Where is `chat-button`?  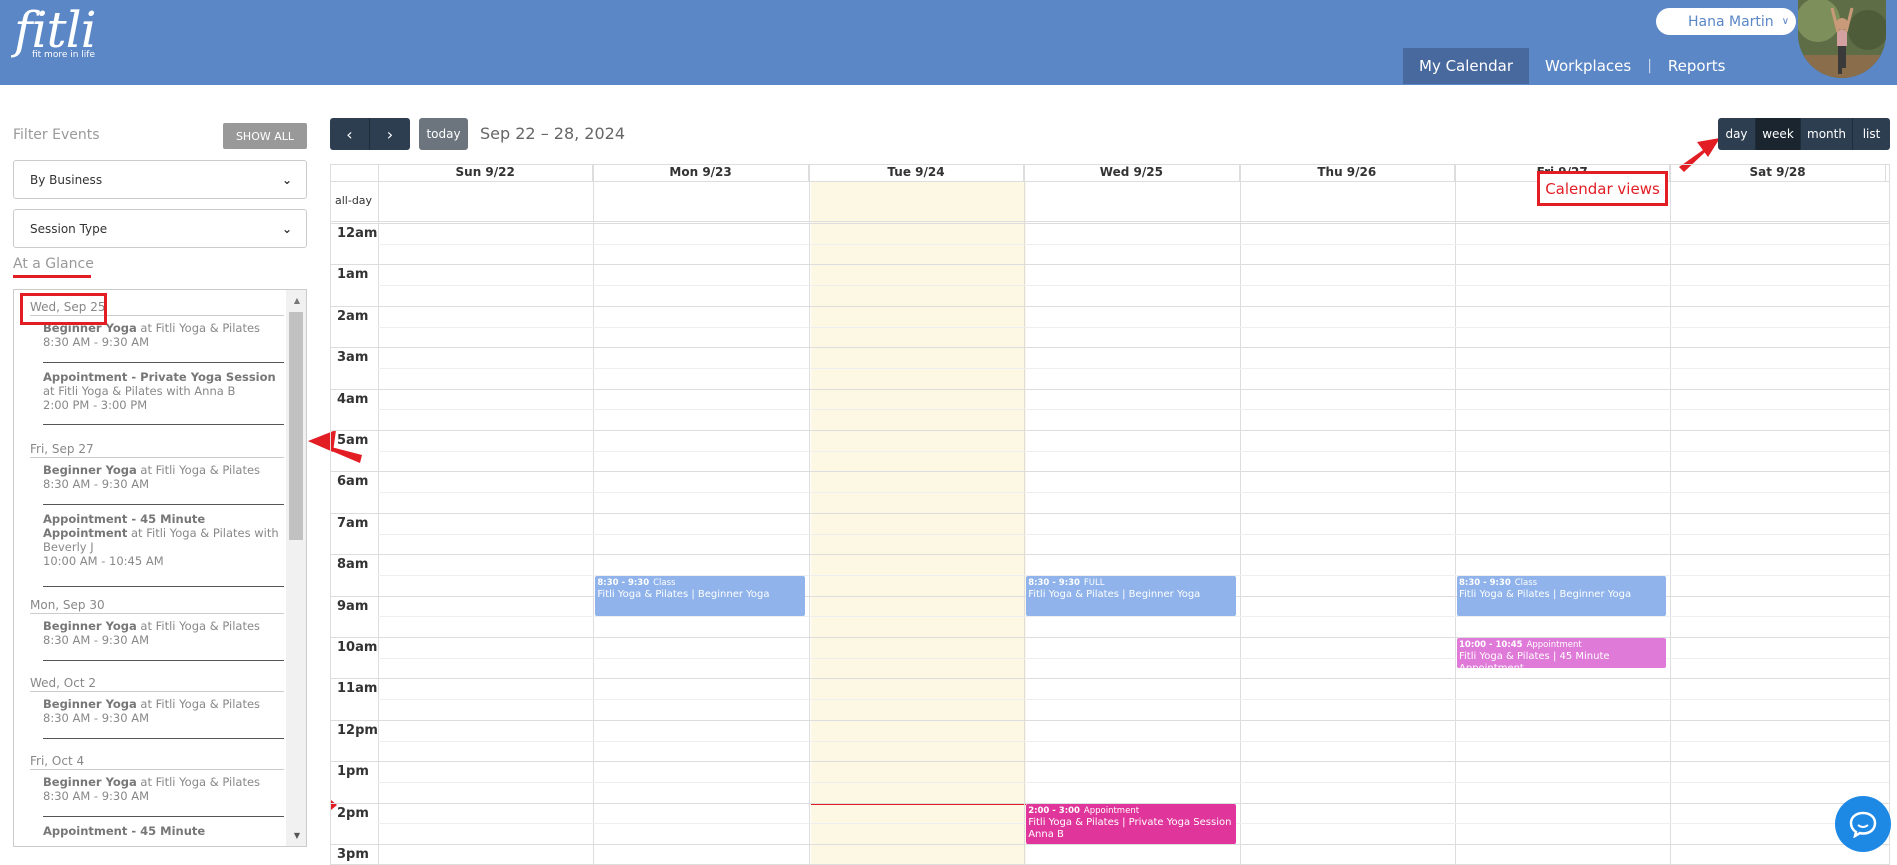
chat-button is located at coordinates (1863, 824).